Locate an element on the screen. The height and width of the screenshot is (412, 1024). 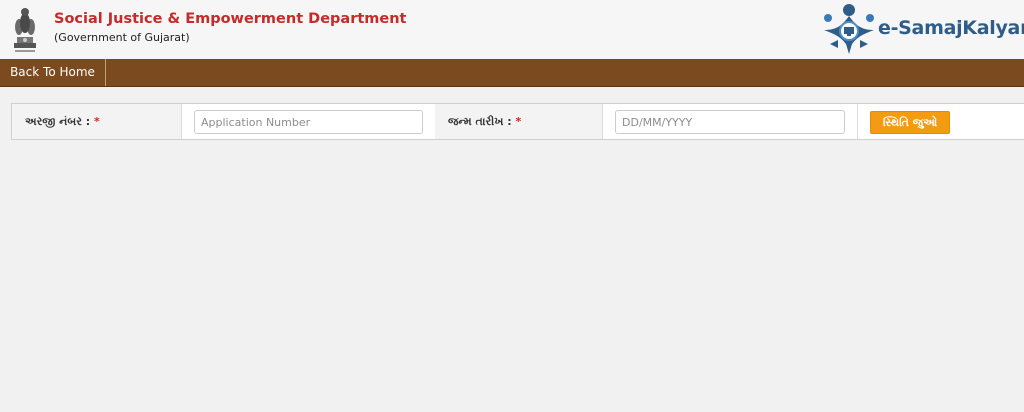
birth-date-label-text: જન્મ તારીખ : is located at coordinates (480, 121).